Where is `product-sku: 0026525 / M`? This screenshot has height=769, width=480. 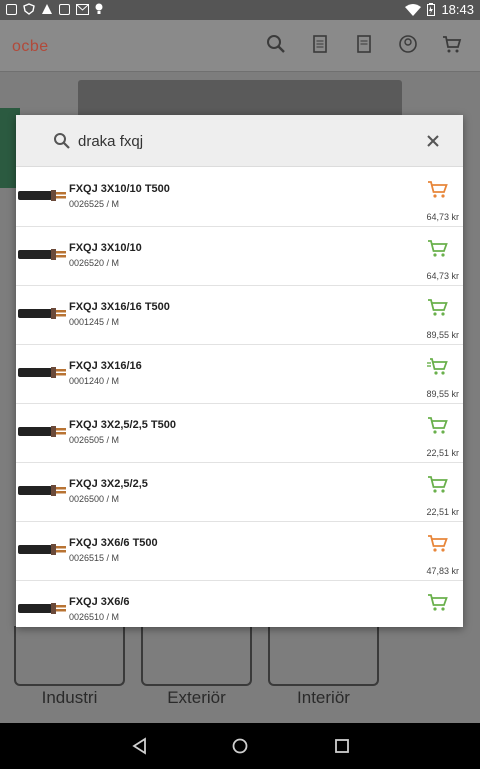 product-sku: 0026525 / M is located at coordinates (94, 204).